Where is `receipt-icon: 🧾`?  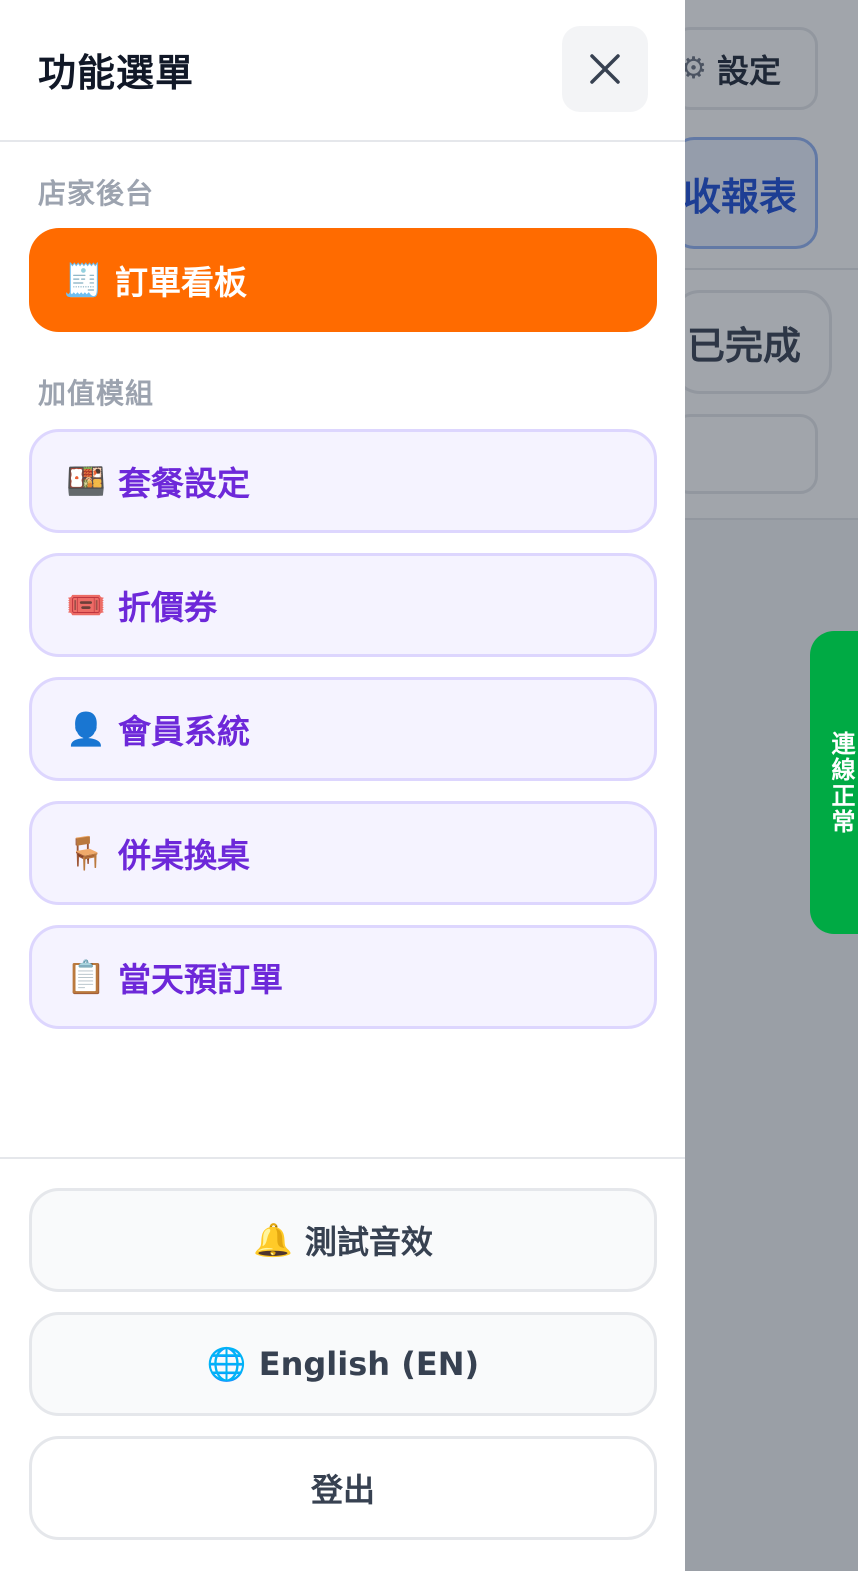 receipt-icon: 🧾 is located at coordinates (83, 280).